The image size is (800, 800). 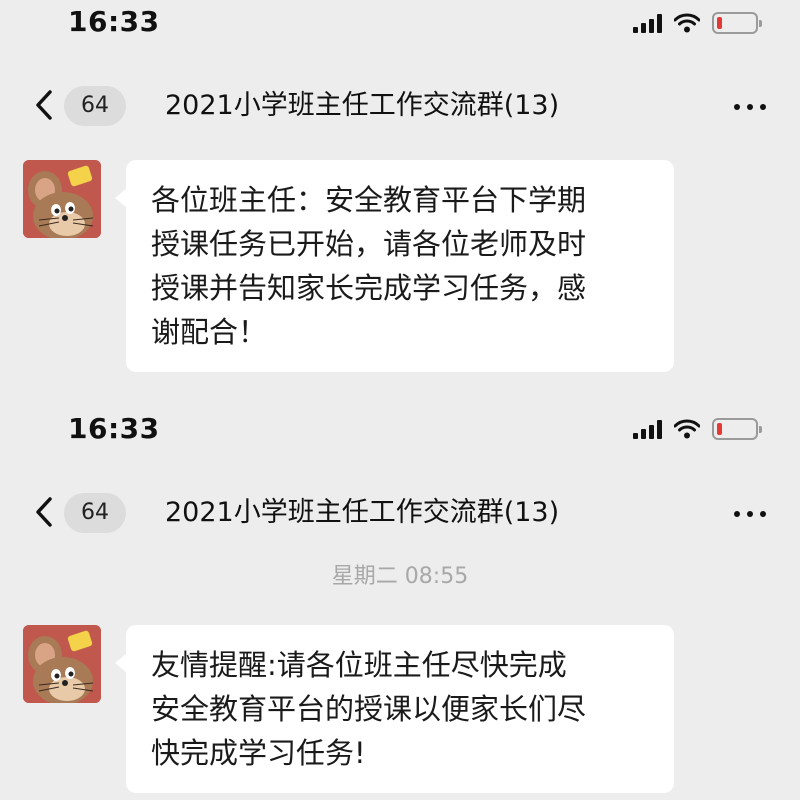 I want to click on message-bubble: 友情提醒:请各位班主任尽快完成 安全教育平台的授课以便家长们尽 快完成学习任务!, so click(x=394, y=709).